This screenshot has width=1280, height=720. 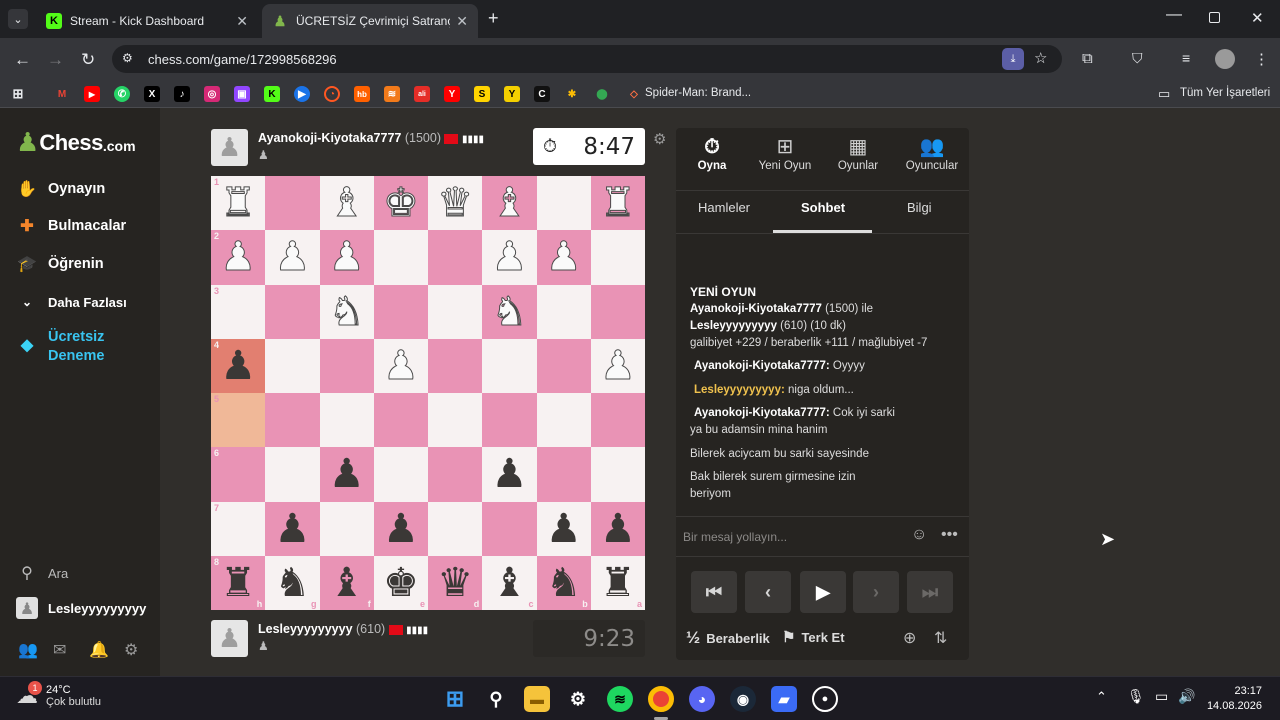 I want to click on board-square: e ♚, so click(x=400, y=582).